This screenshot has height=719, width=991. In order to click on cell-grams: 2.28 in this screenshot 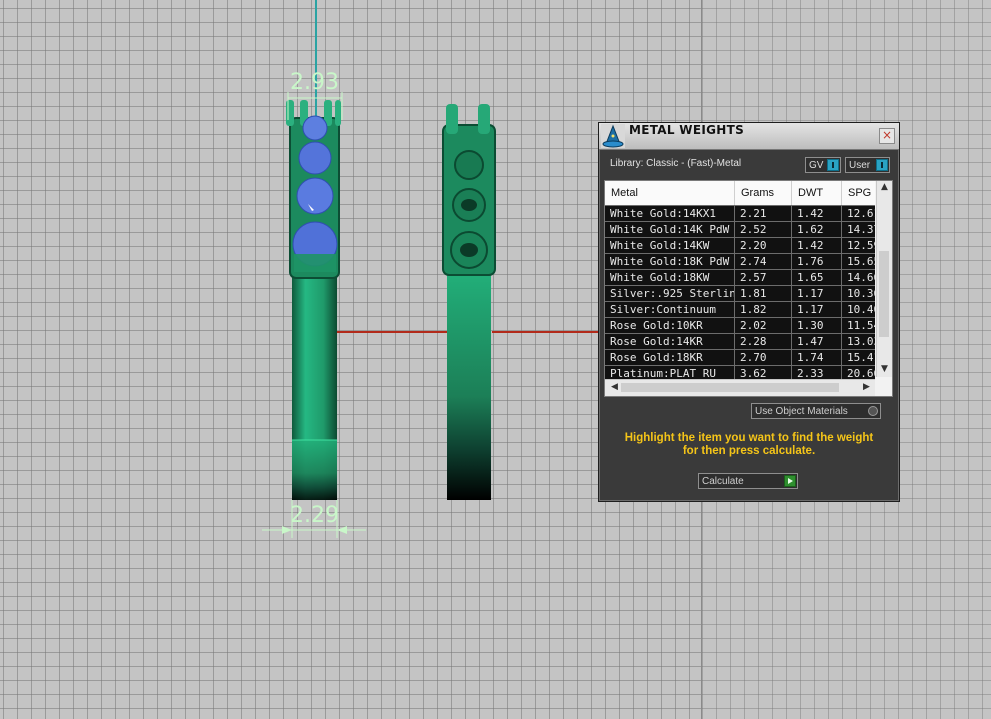, I will do `click(763, 341)`.